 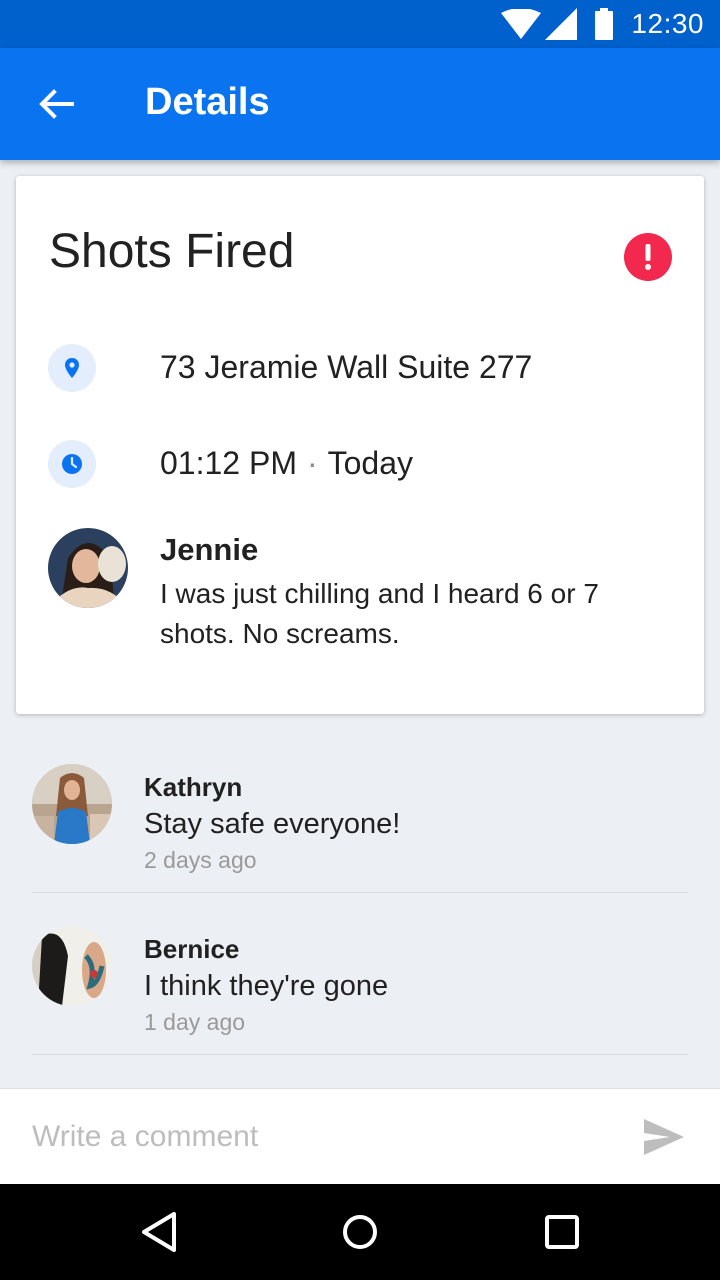 What do you see at coordinates (360, 24) in the screenshot?
I see `status-bar: 12:30` at bounding box center [360, 24].